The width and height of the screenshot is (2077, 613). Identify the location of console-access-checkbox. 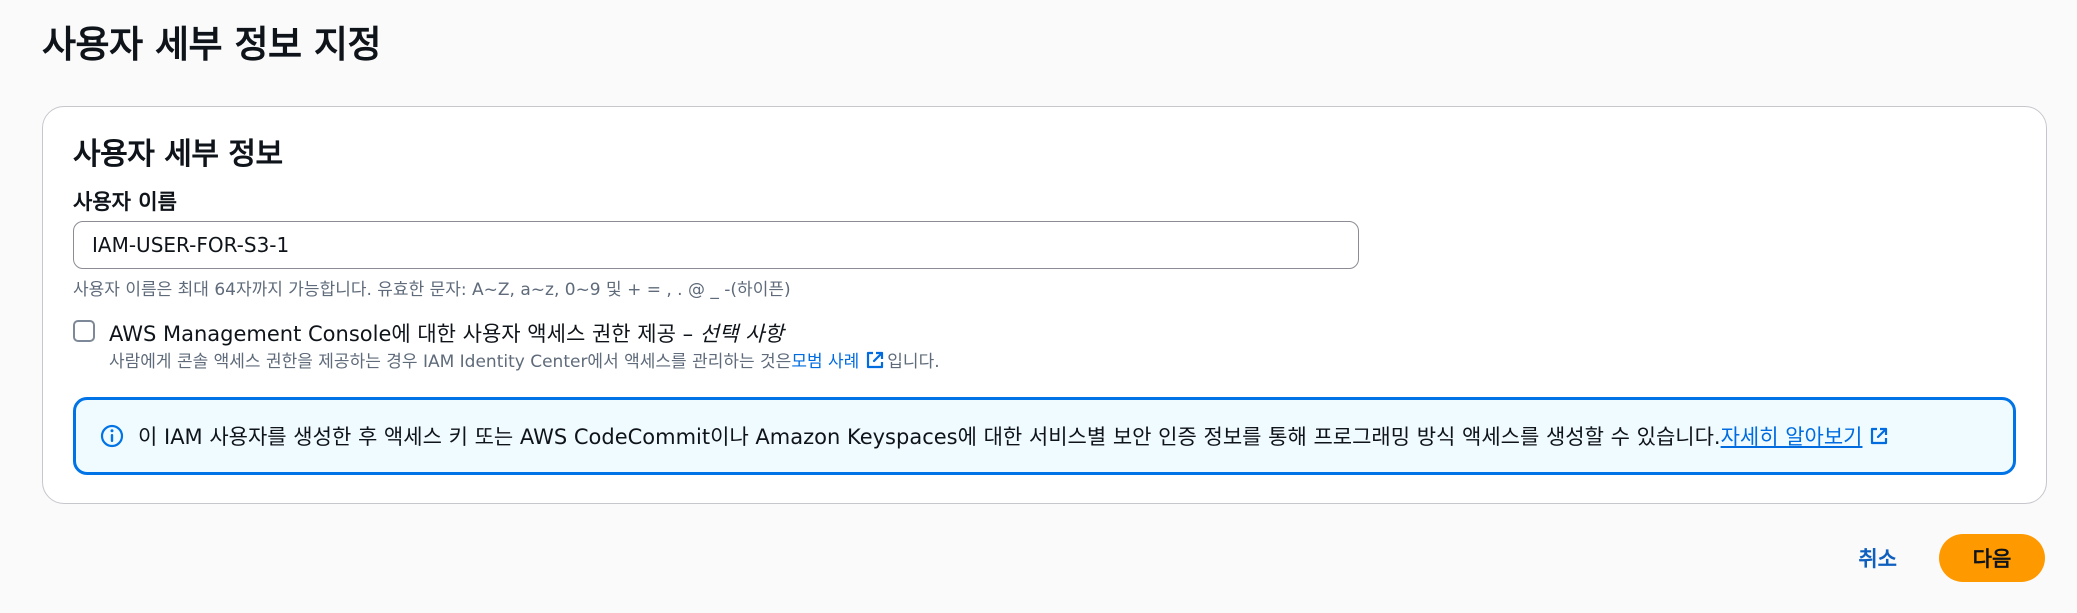
(84, 331).